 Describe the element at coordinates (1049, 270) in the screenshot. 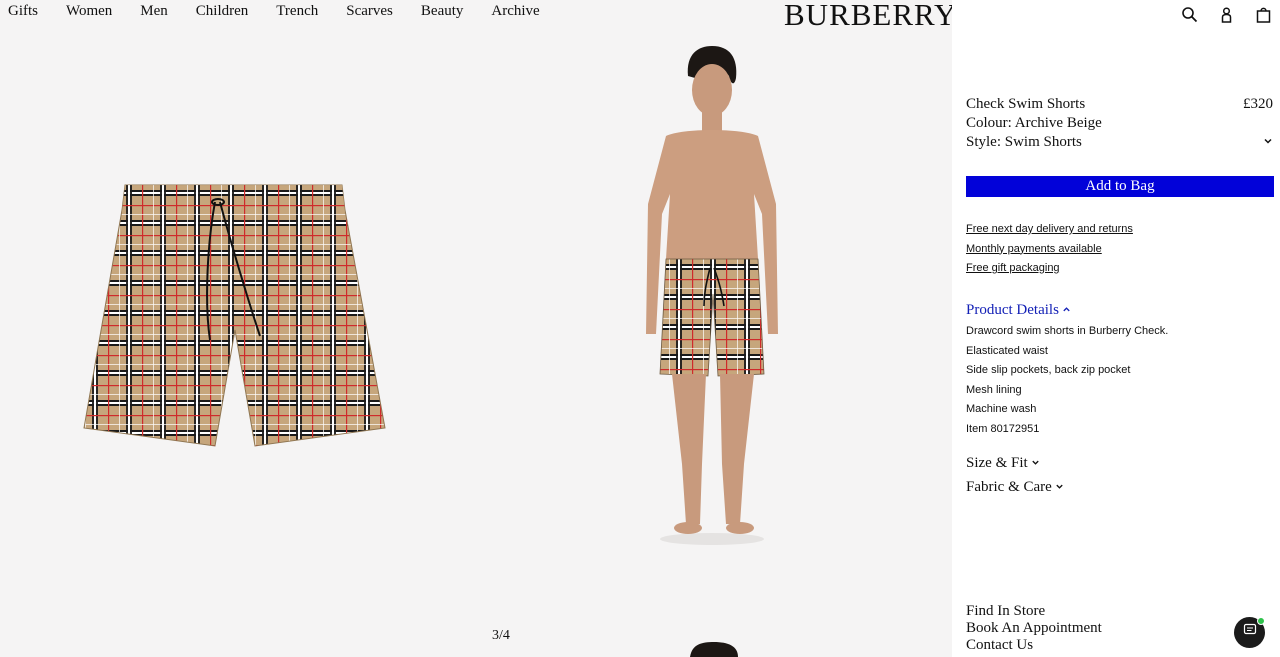

I see `gift-packaging-link: Free gift packaging` at that location.